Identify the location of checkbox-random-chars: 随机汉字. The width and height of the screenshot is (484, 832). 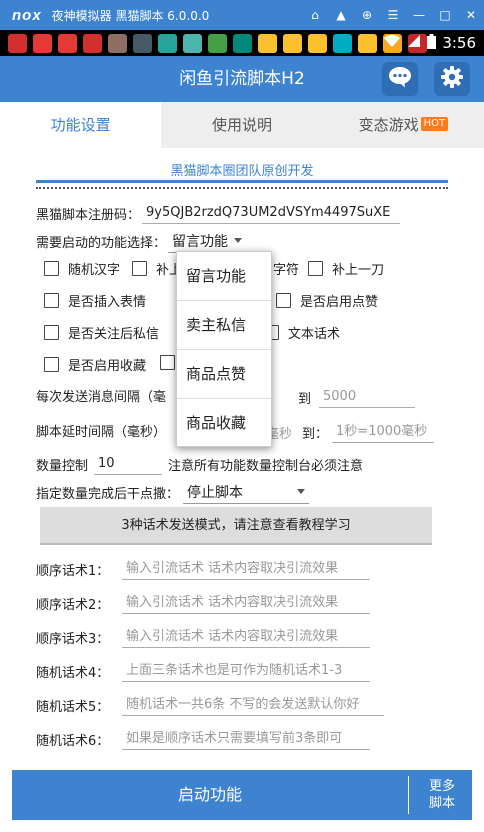
(82, 268).